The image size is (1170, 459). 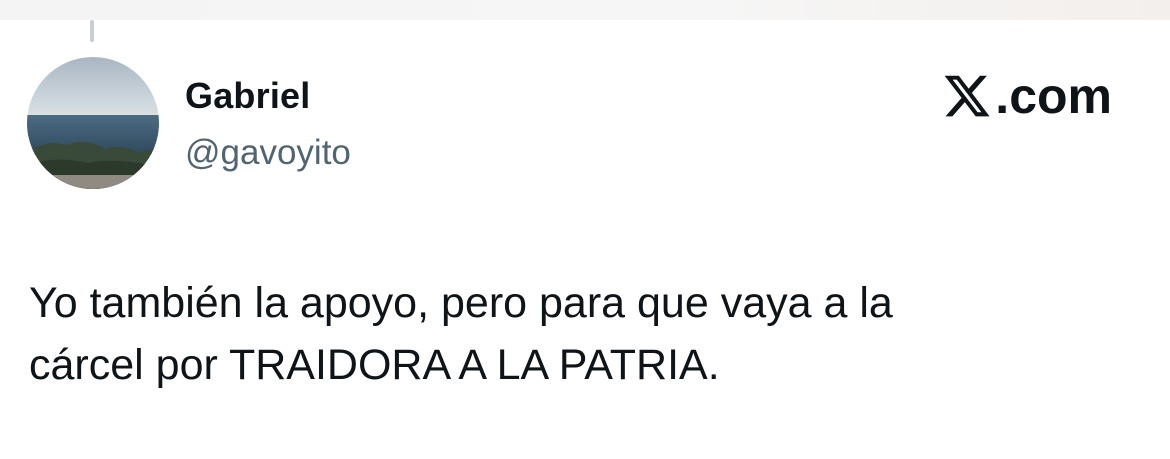 What do you see at coordinates (92, 31) in the screenshot?
I see `thread-connector-line` at bounding box center [92, 31].